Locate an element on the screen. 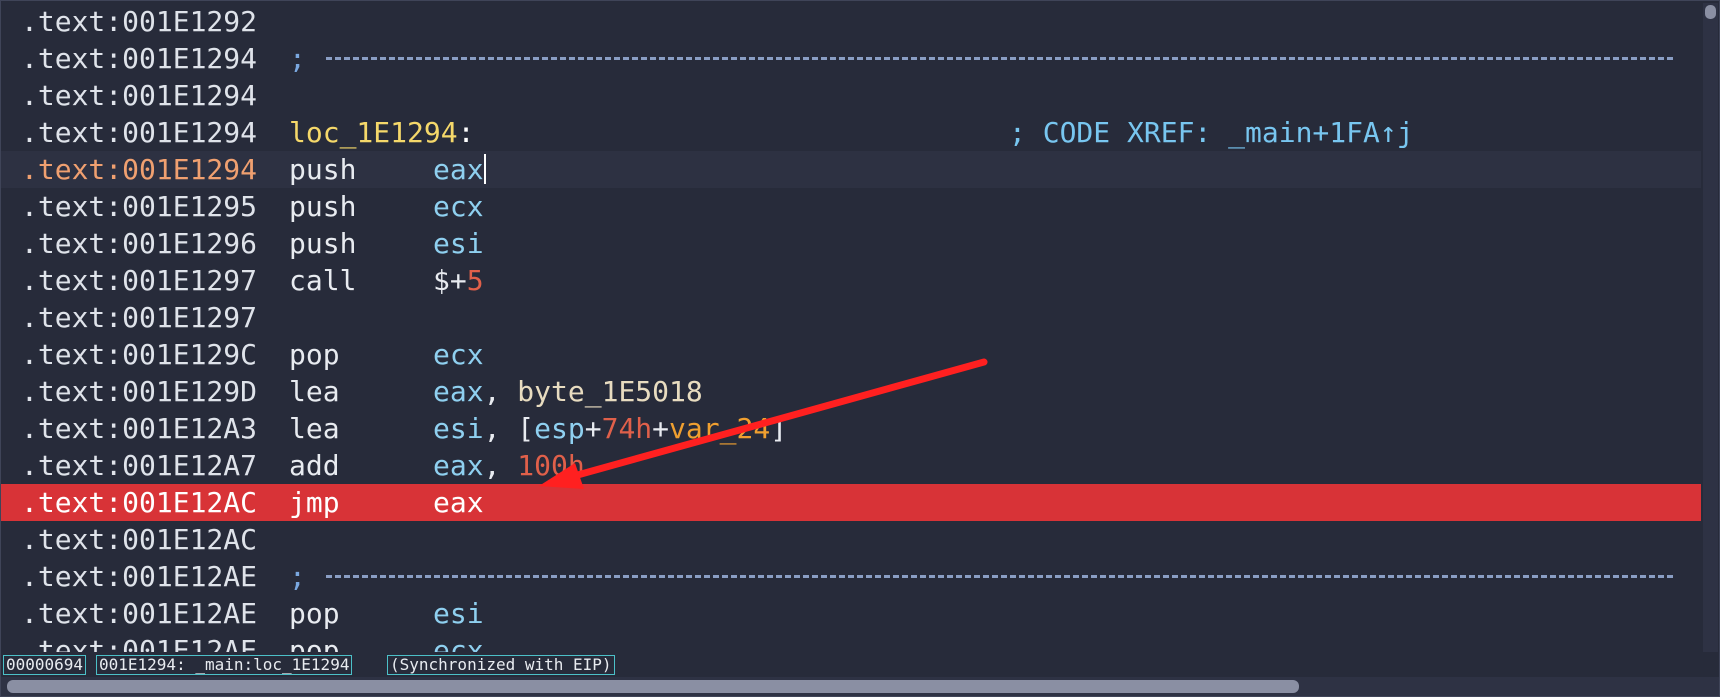 This screenshot has width=1720, height=697. horizontal-scrollbar is located at coordinates (860, 686).